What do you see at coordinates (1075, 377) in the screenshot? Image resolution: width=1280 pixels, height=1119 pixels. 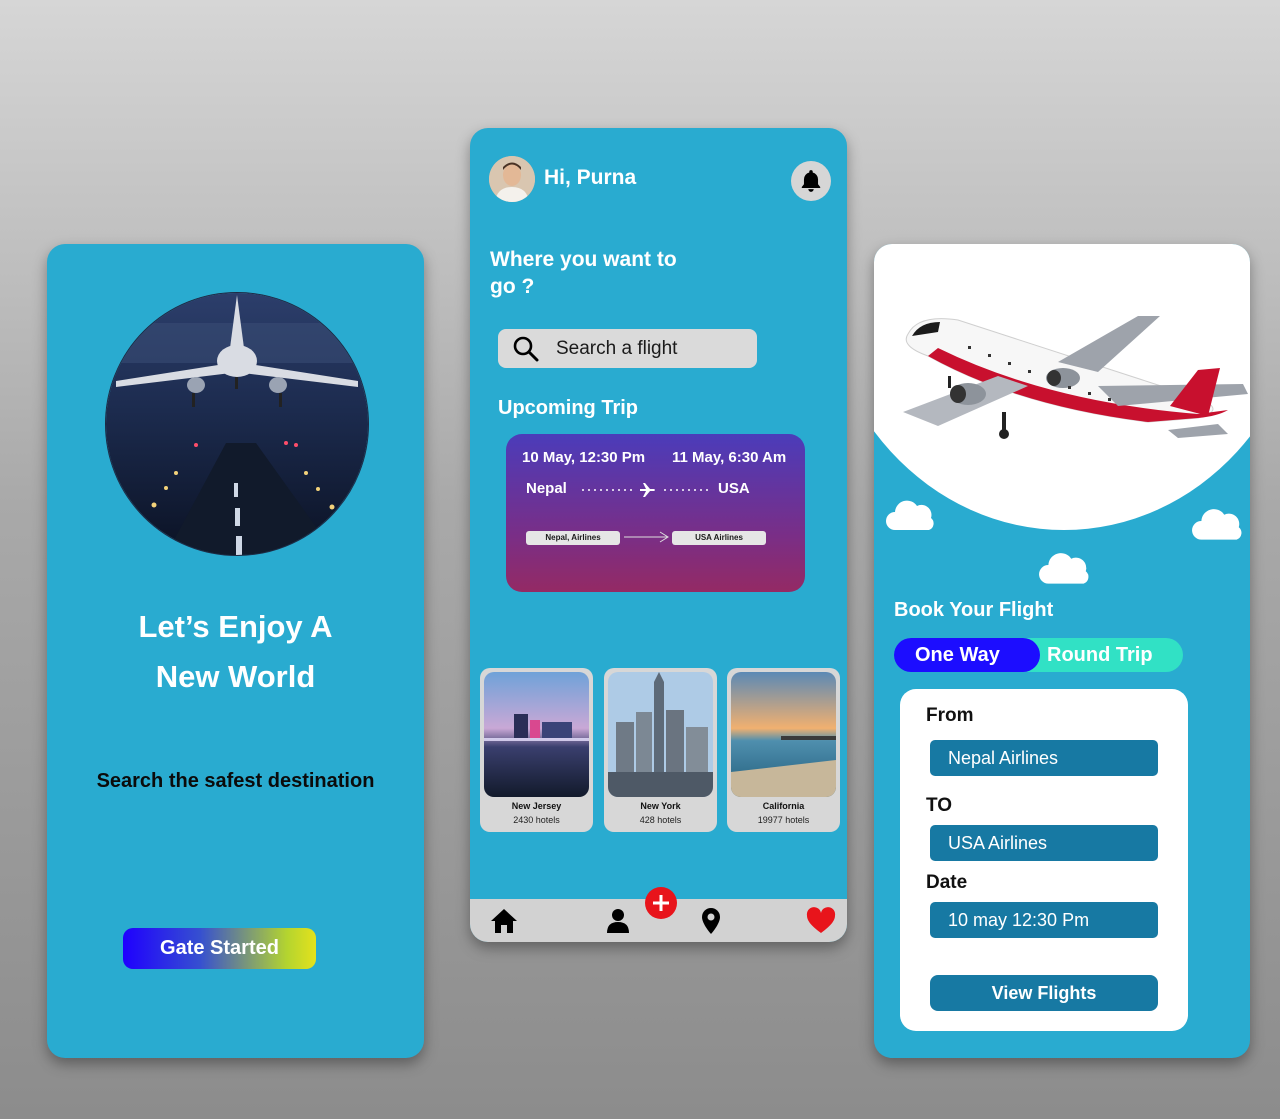 I see `airliner-image` at bounding box center [1075, 377].